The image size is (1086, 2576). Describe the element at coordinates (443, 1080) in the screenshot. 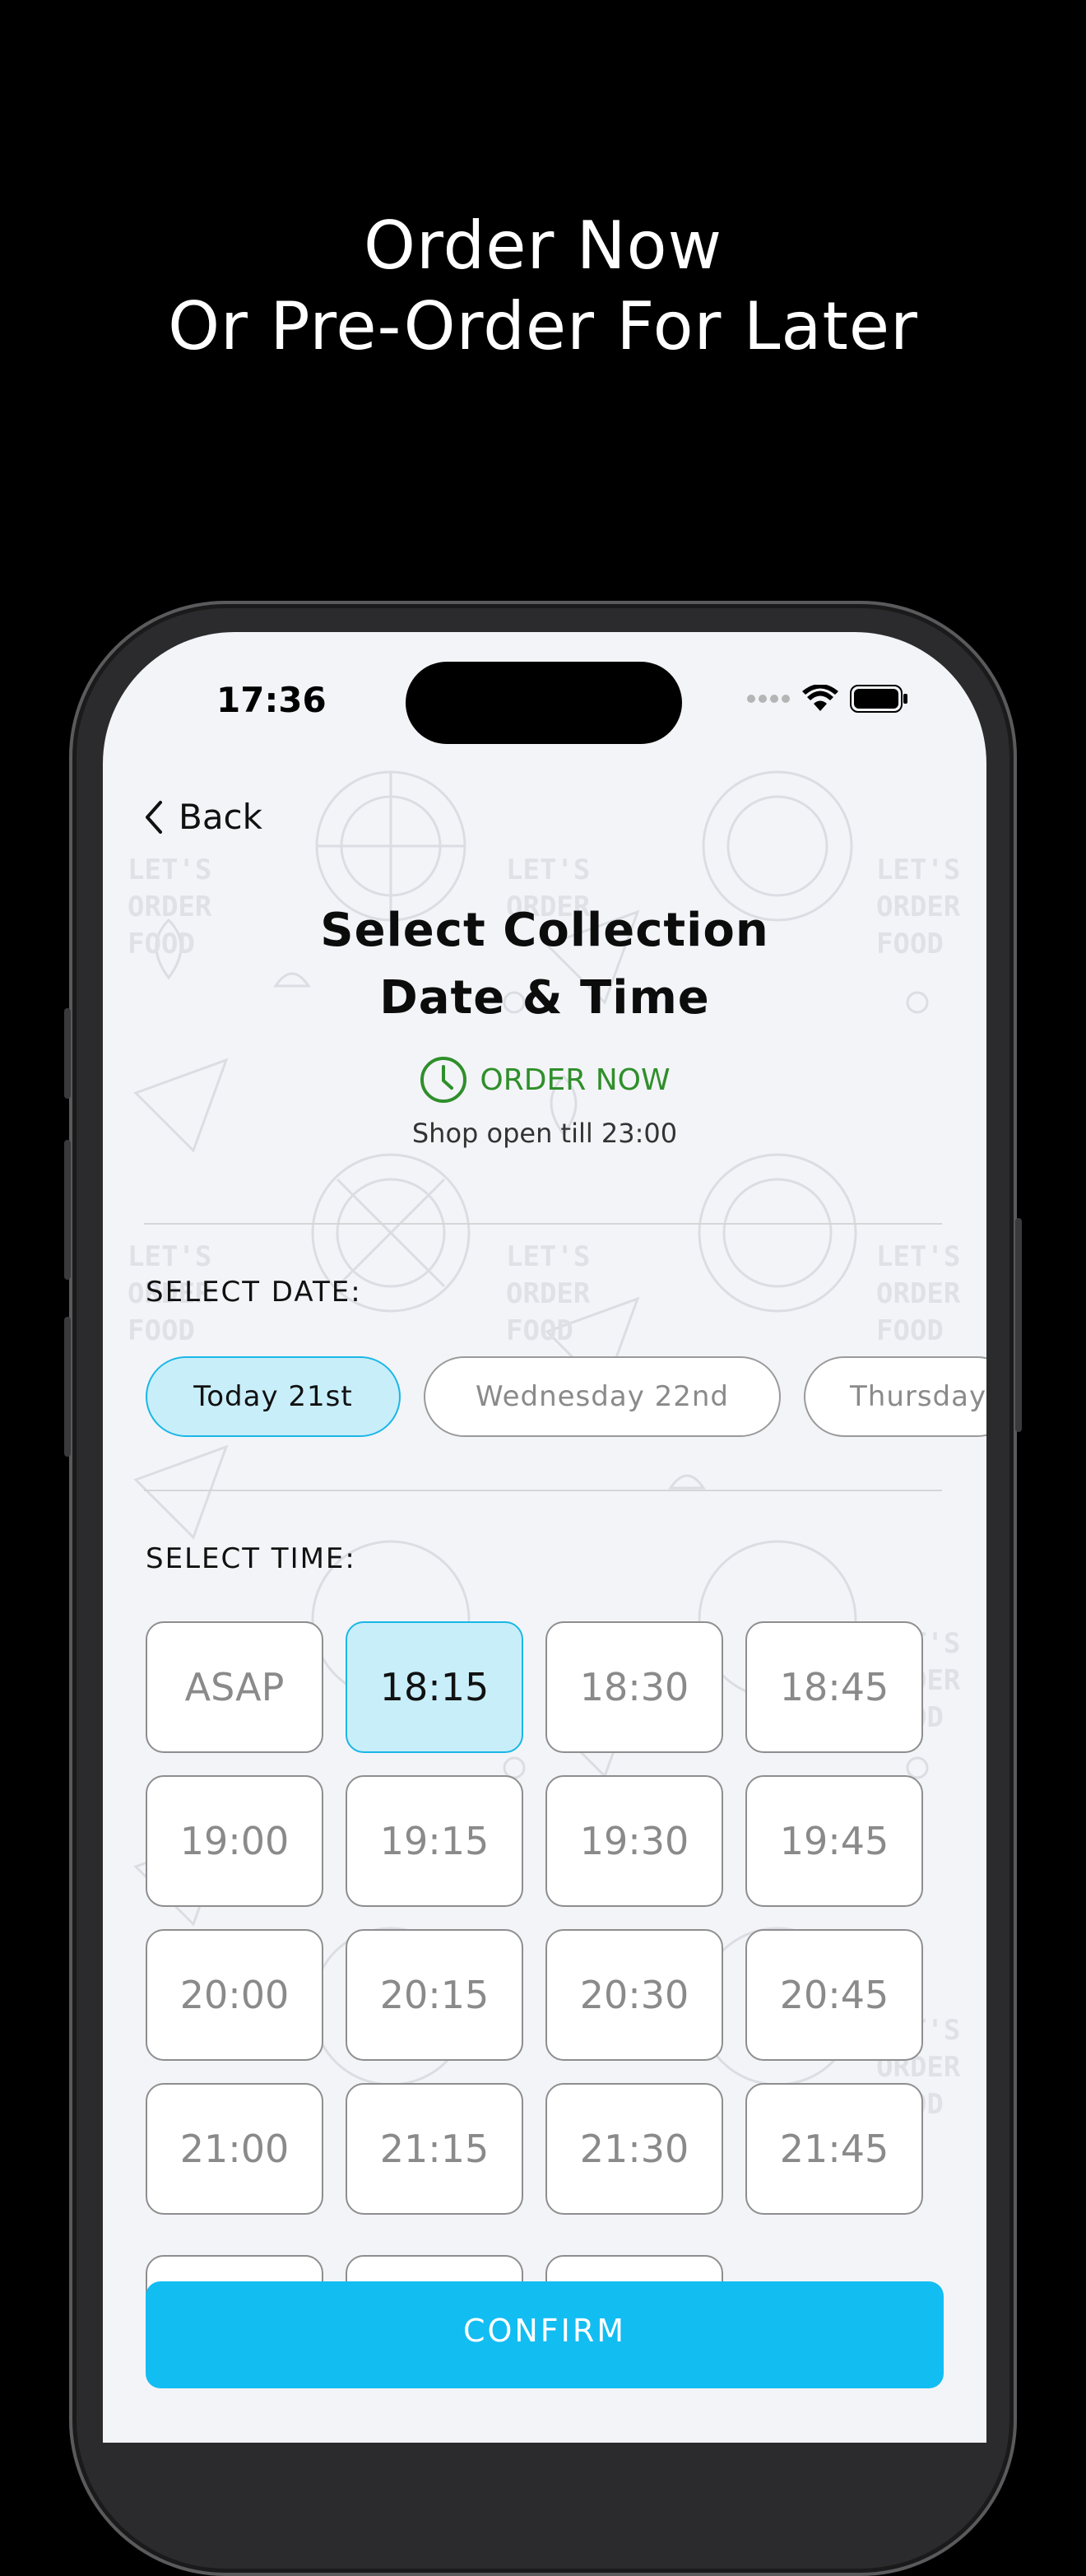

I see `clock-icon` at that location.